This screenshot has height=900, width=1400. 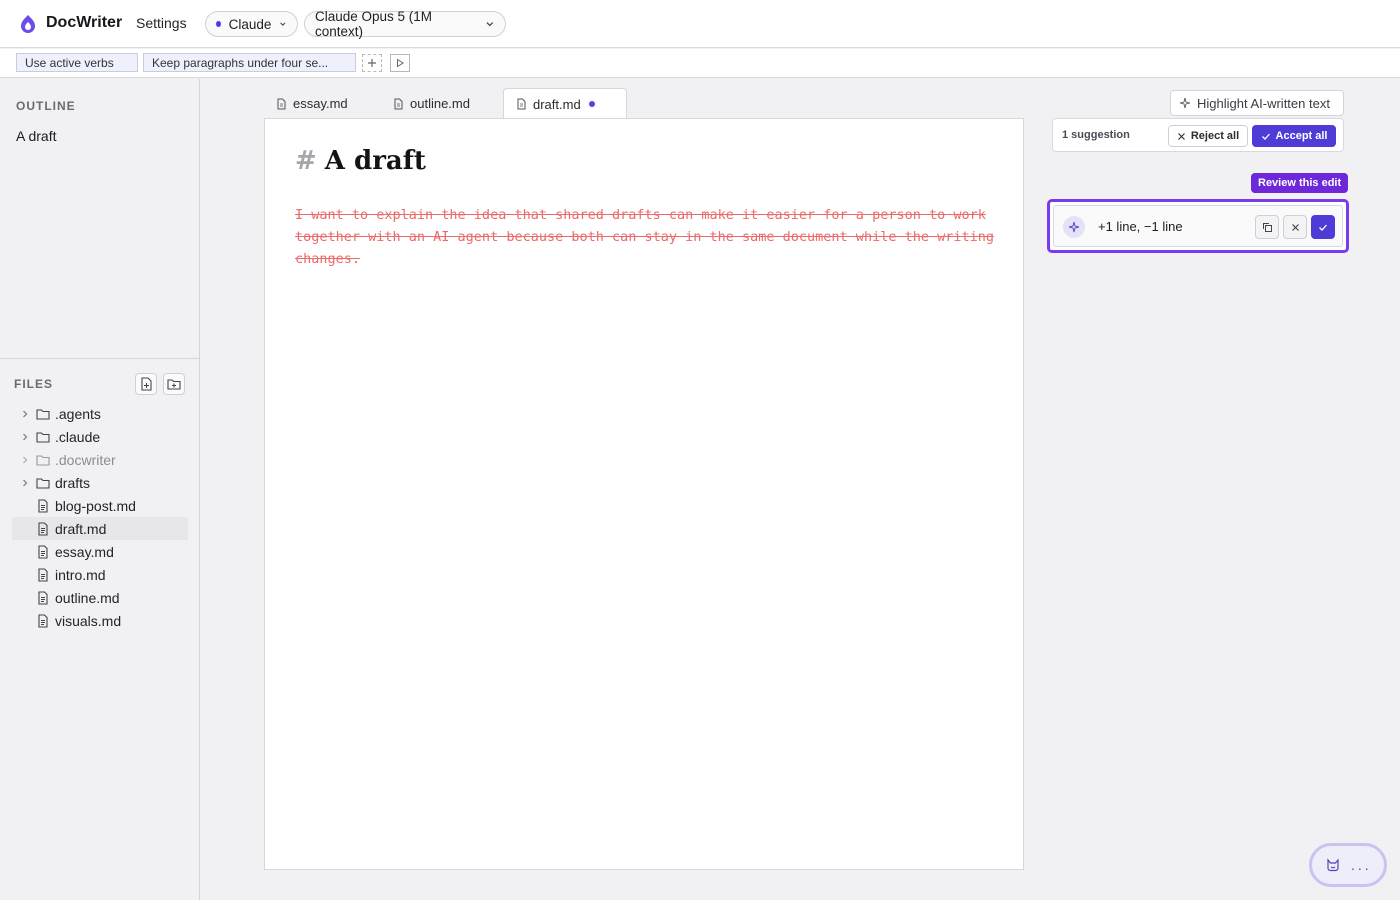 What do you see at coordinates (374, 24) in the screenshot?
I see `model-label: Claude Opus 5 (1M context)` at bounding box center [374, 24].